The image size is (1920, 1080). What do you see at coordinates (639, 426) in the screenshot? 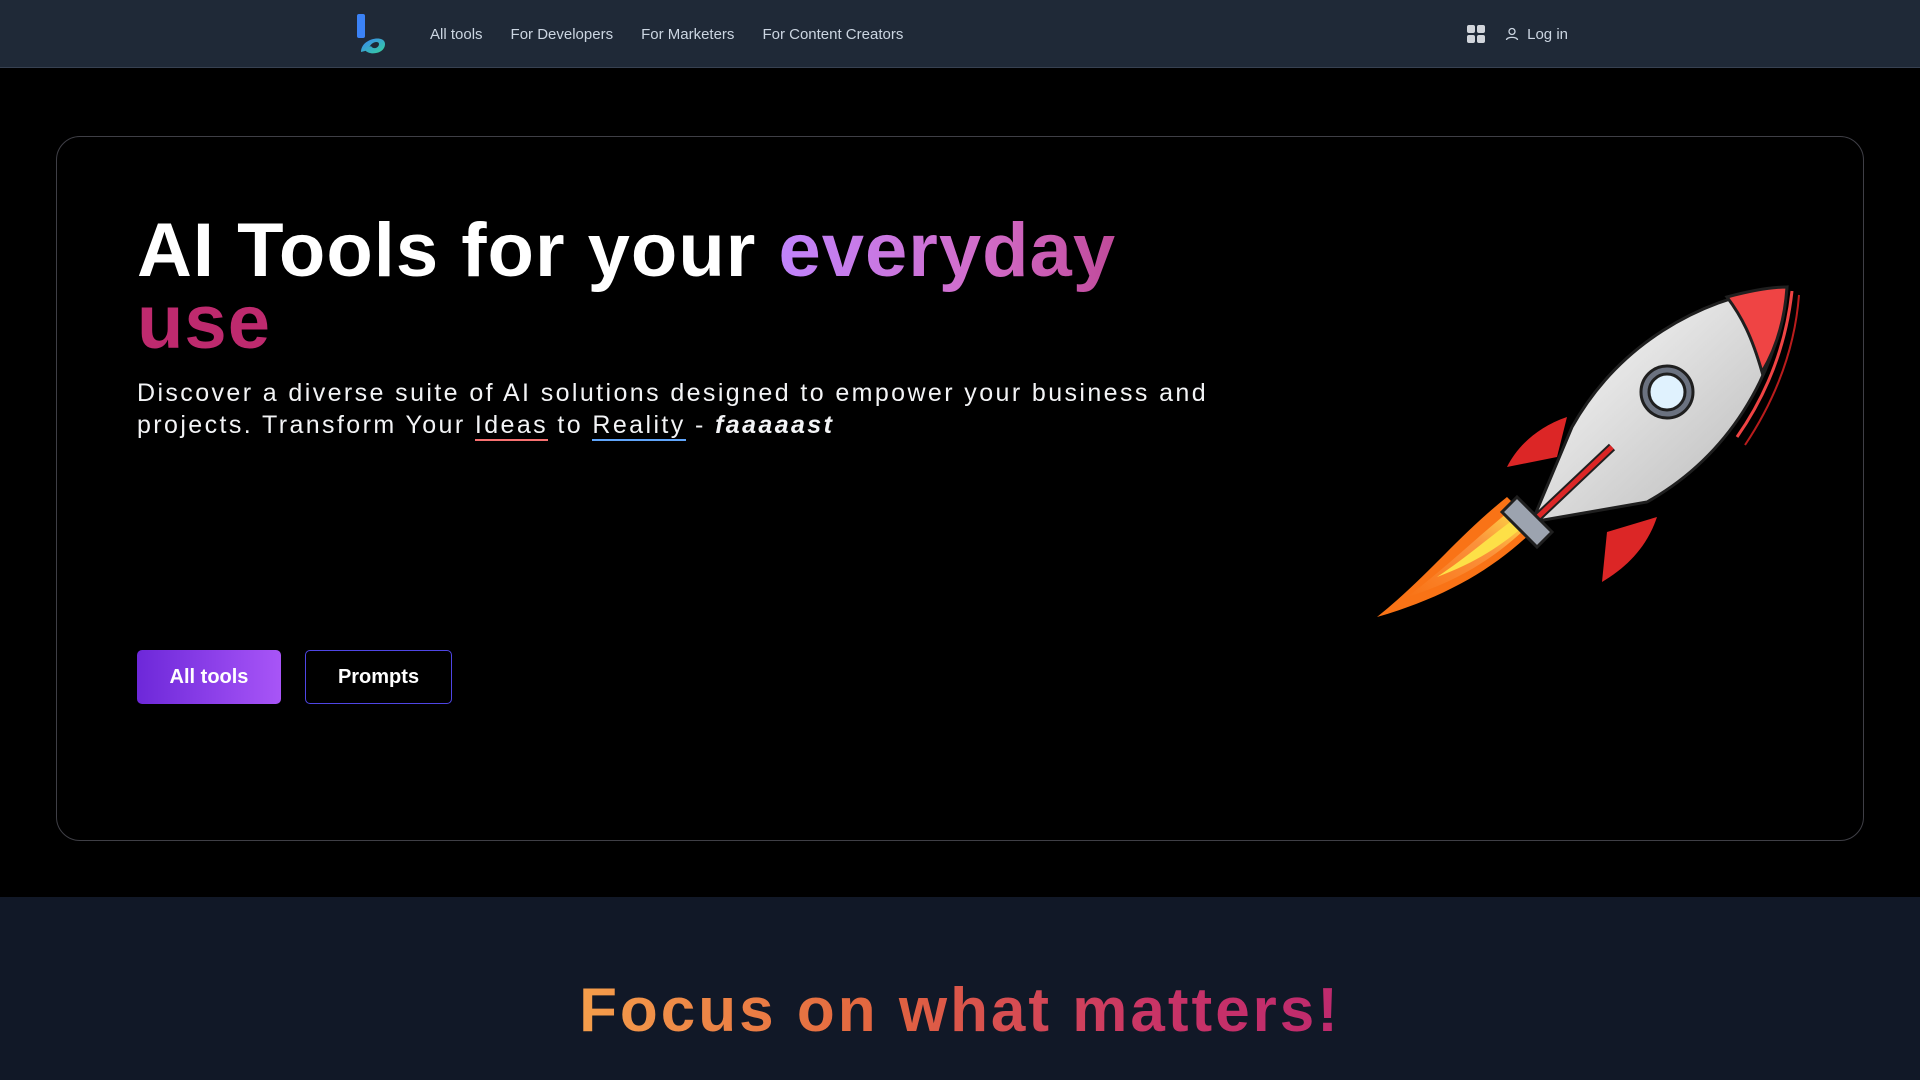
I see `hero-desc-reality: Reality` at bounding box center [639, 426].